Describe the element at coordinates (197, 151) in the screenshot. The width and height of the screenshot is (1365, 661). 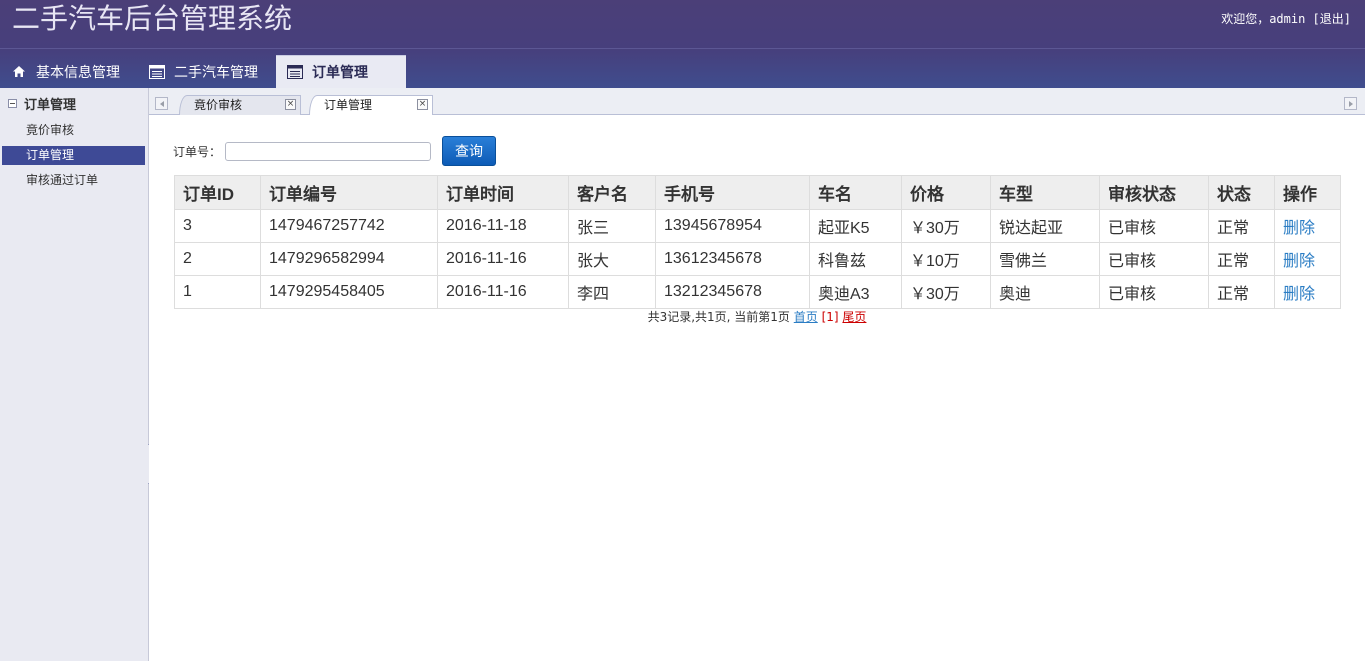
I see `order-number-label: 订单号：` at that location.